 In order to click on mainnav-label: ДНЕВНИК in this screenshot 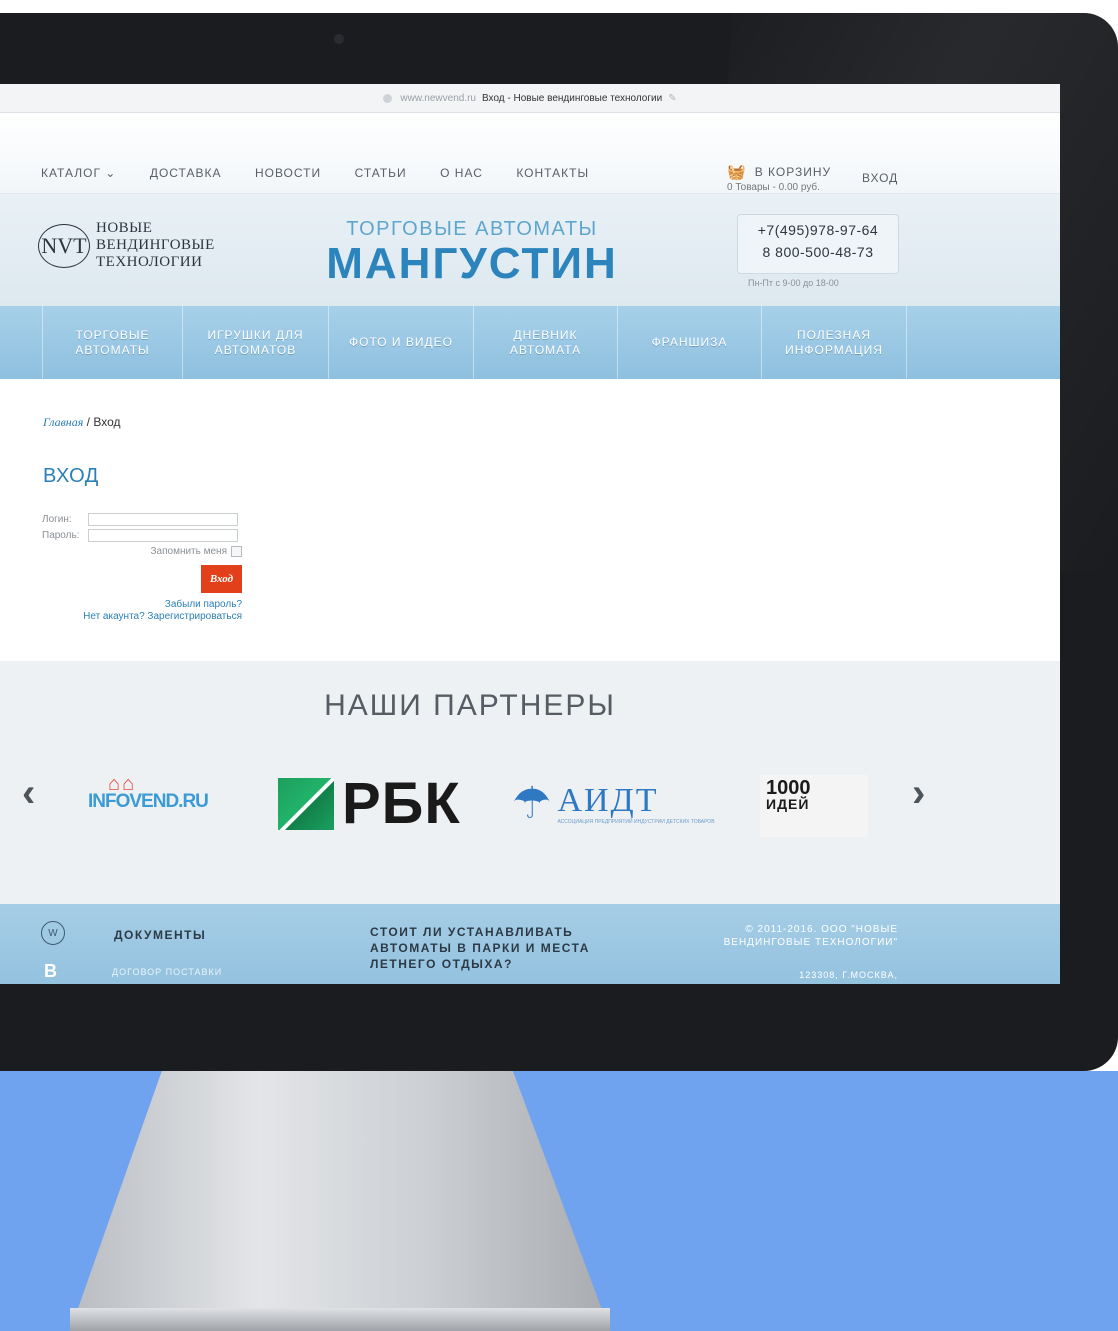, I will do `click(545, 334)`.